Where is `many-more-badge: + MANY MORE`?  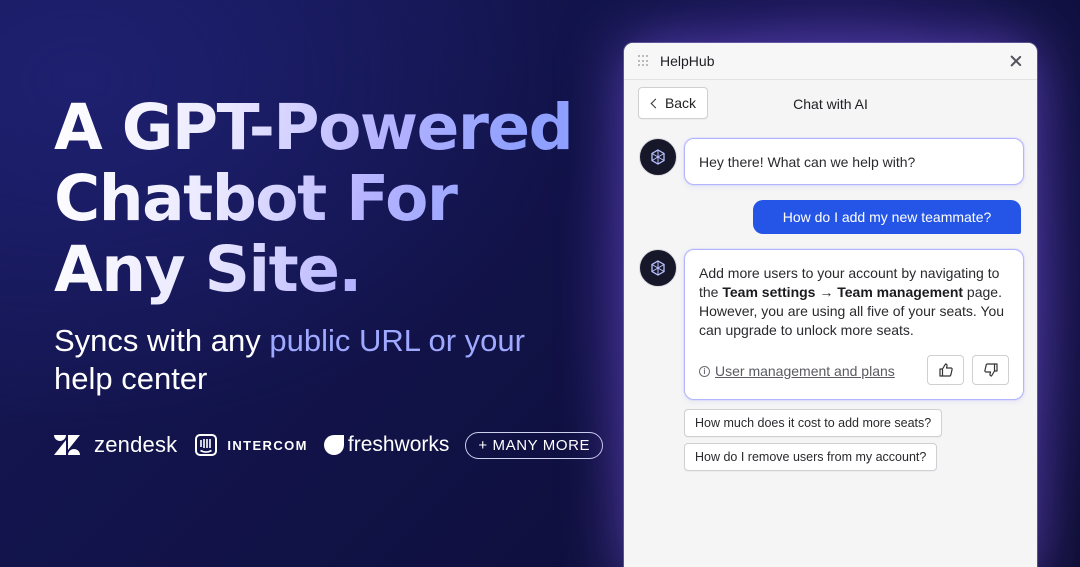
many-more-badge: + MANY MORE is located at coordinates (534, 445).